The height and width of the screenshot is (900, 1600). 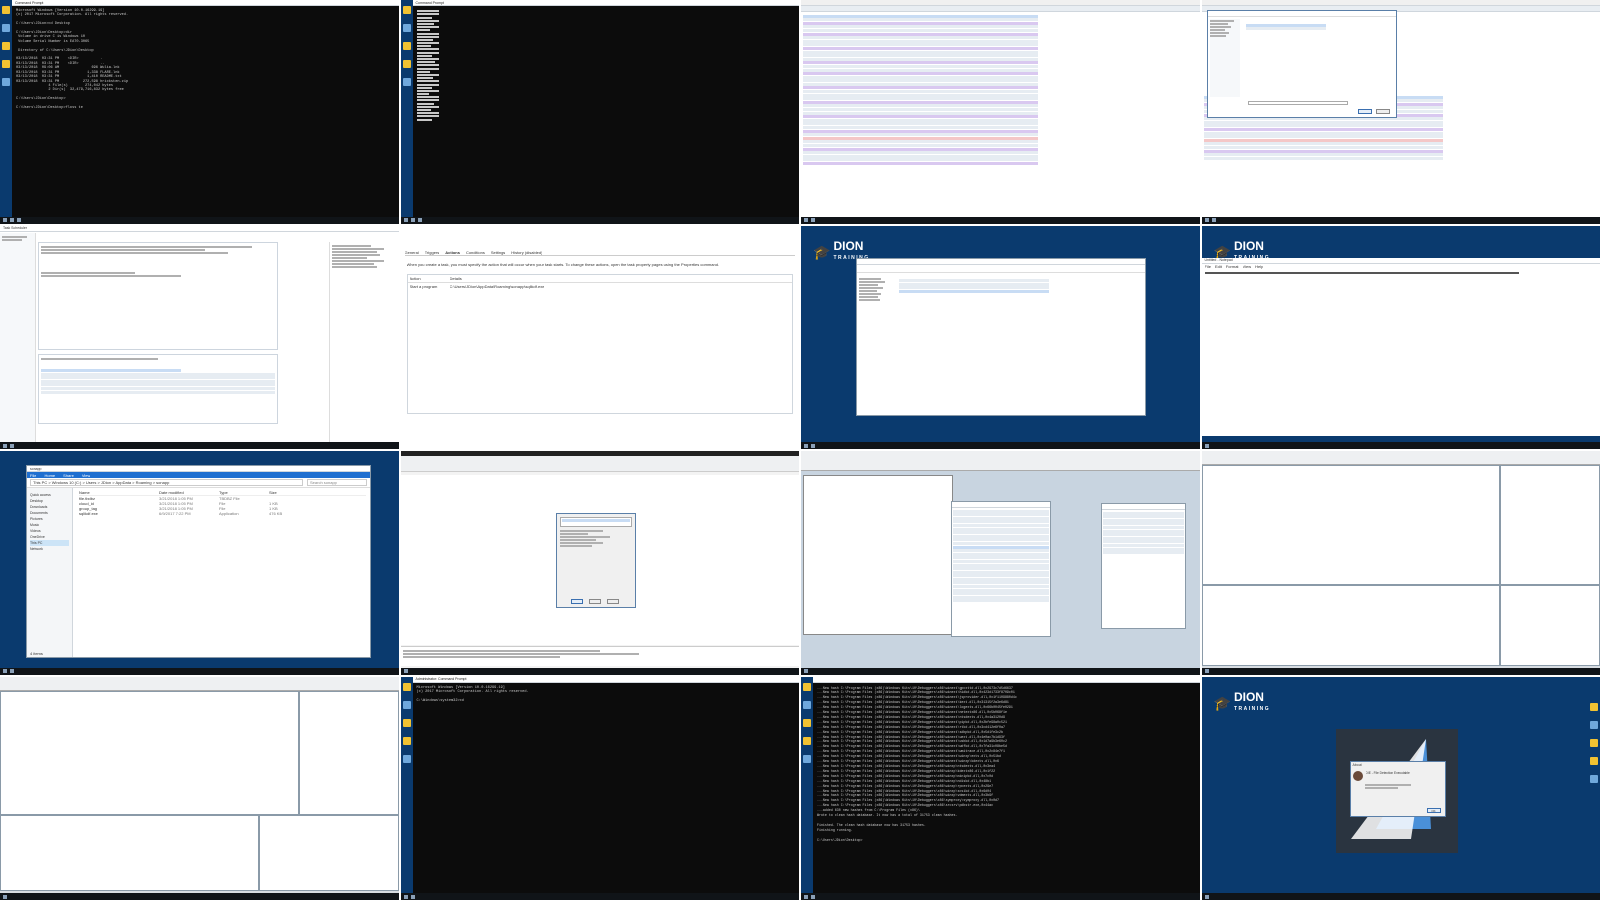 I want to click on scheduler-title: Task Scheduler, so click(x=199, y=228).